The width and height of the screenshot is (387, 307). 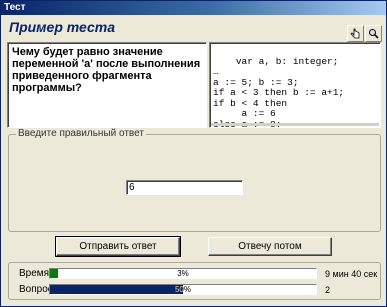 I want to click on time-progress-bar: 3%, so click(x=183, y=273).